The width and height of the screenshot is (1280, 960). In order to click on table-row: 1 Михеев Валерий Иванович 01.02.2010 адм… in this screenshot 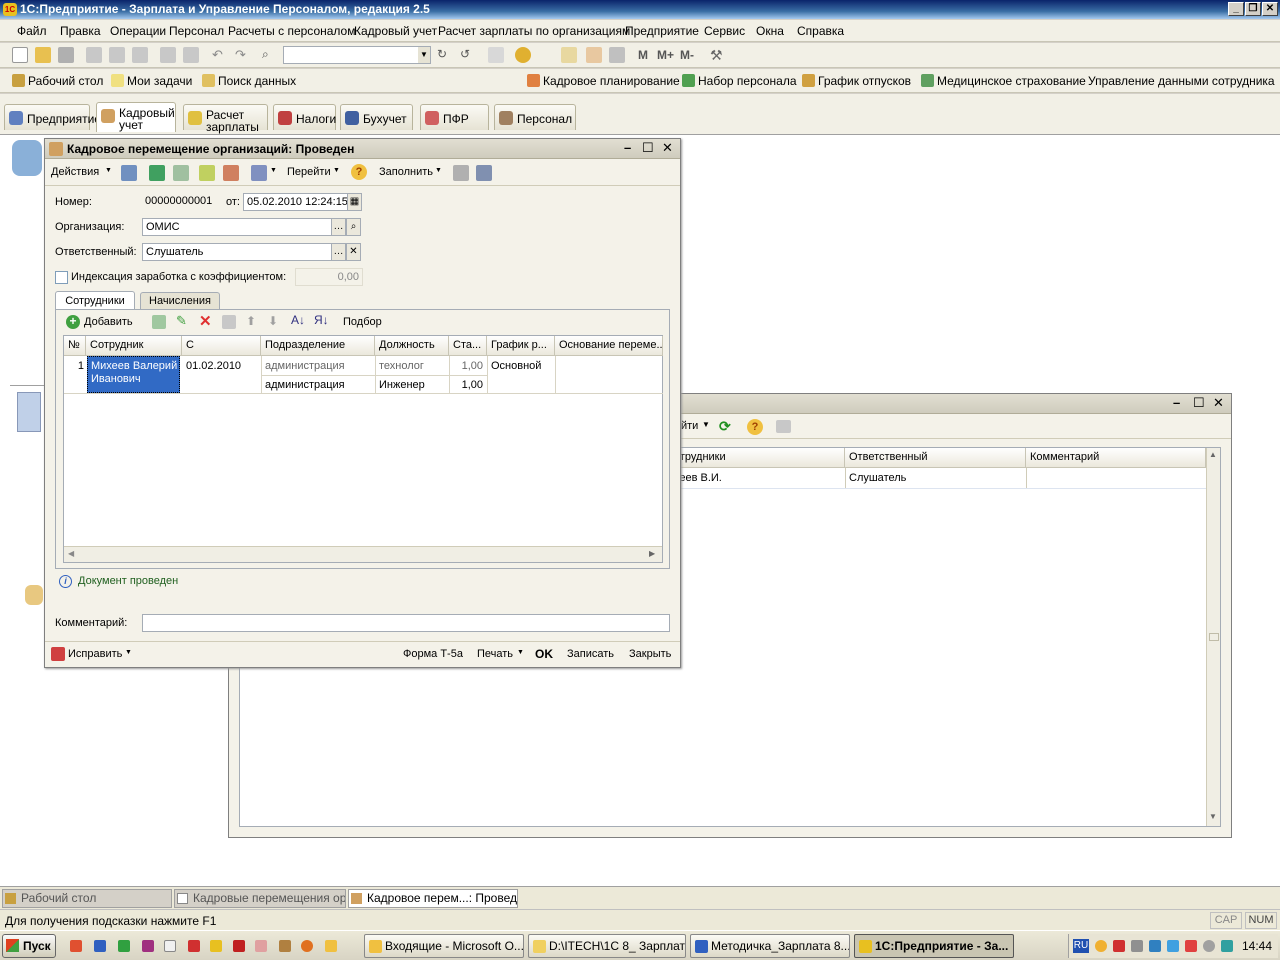, I will do `click(363, 375)`.